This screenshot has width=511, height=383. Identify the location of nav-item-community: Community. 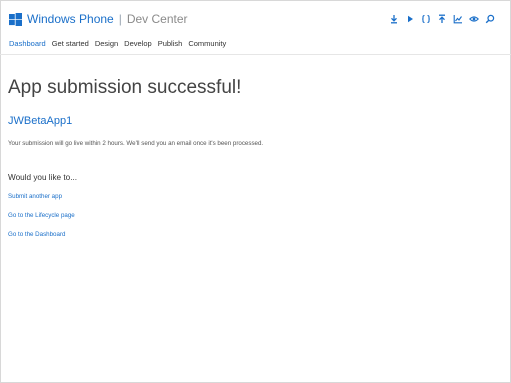
(207, 43).